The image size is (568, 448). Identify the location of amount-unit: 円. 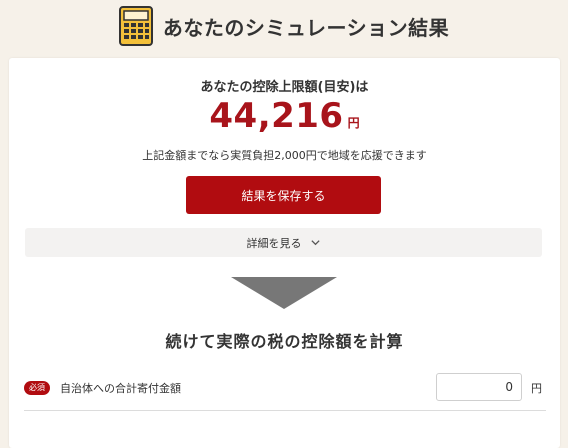
(353, 123).